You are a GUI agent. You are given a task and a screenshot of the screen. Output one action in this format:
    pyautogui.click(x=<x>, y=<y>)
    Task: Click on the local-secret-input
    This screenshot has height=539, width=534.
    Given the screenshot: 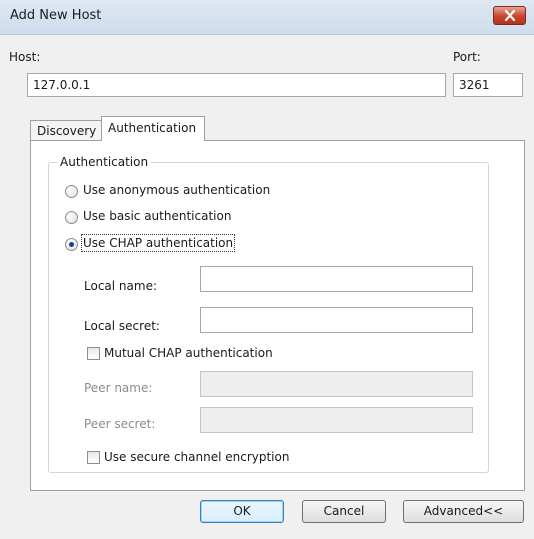 What is the action you would take?
    pyautogui.click(x=336, y=320)
    